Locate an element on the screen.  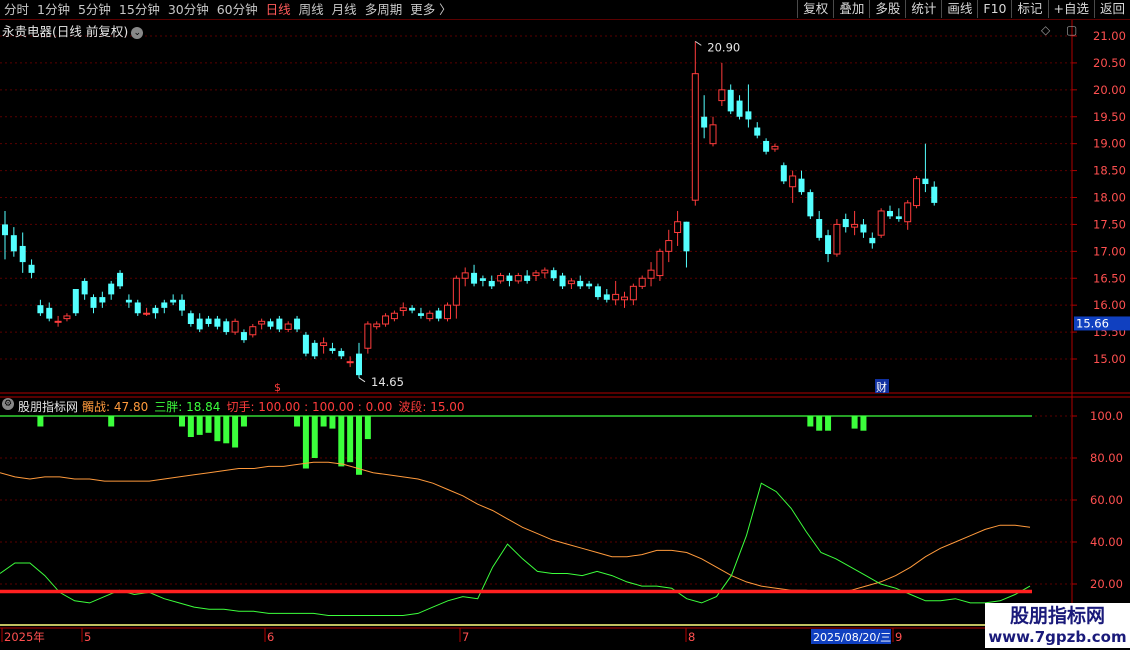
tab-2: 5分钟 is located at coordinates (94, 9).